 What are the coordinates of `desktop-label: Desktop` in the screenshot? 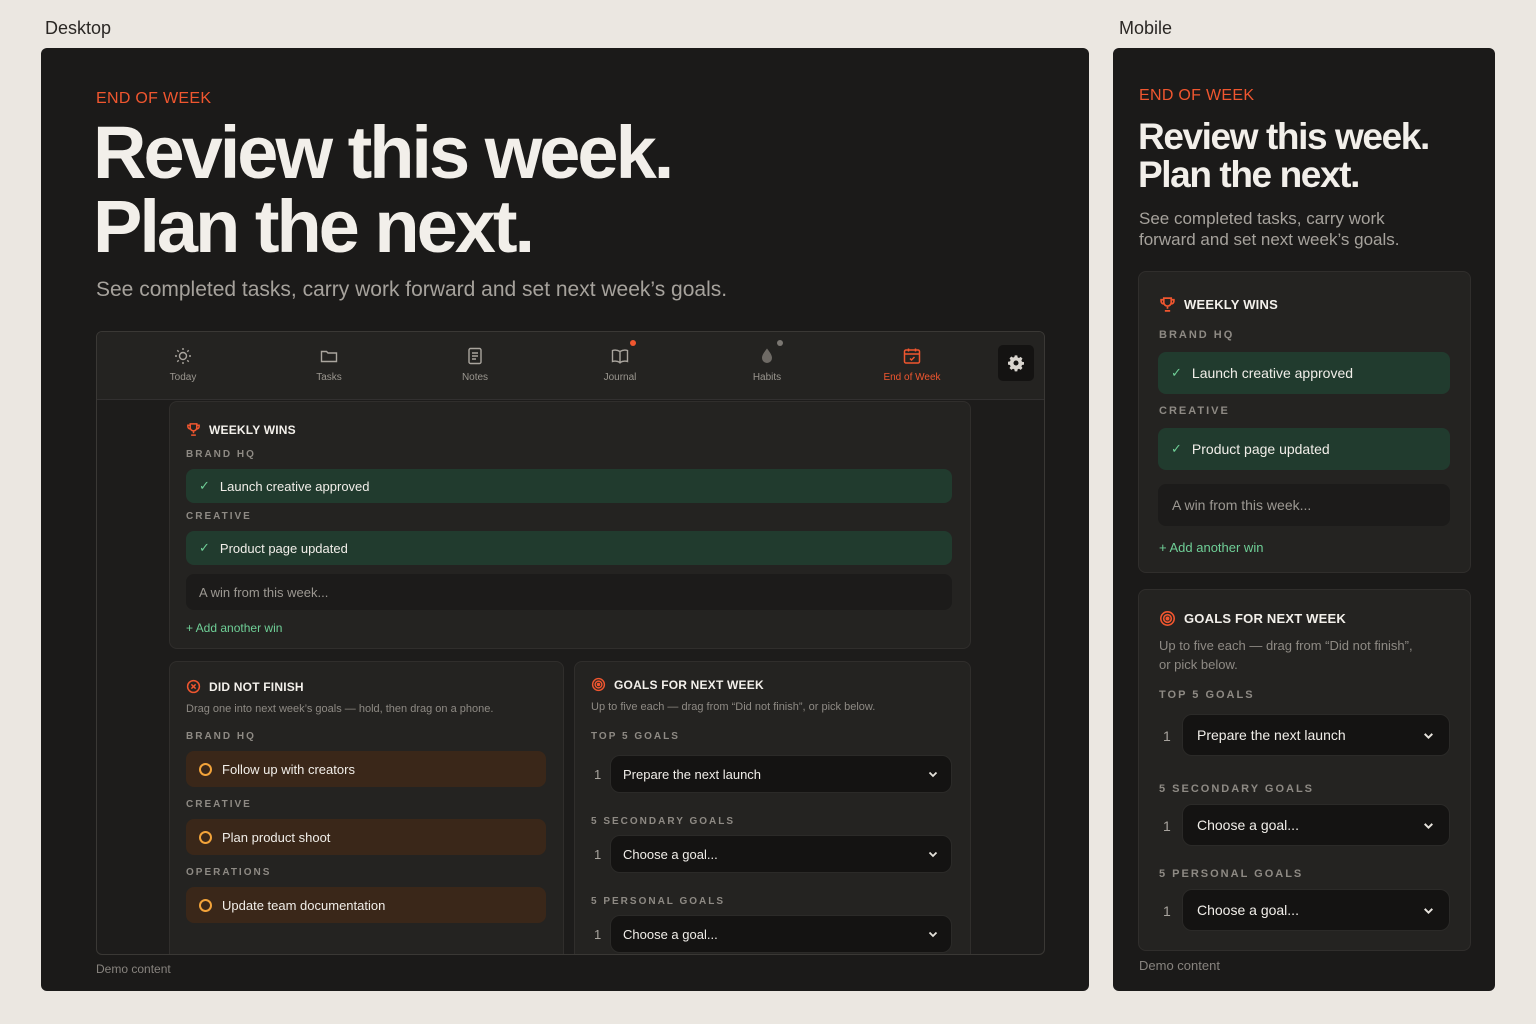 It's located at (78, 28).